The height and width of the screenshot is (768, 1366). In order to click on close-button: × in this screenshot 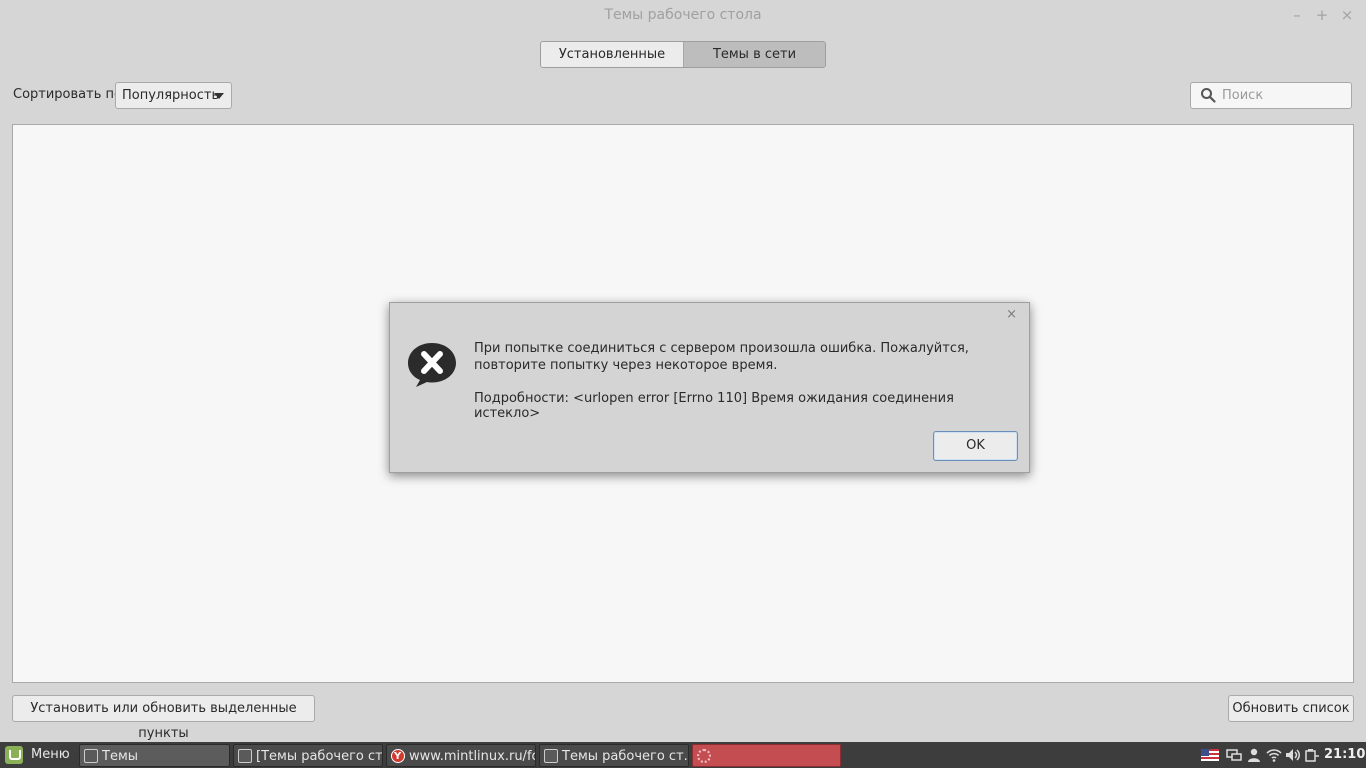, I will do `click(1347, 15)`.